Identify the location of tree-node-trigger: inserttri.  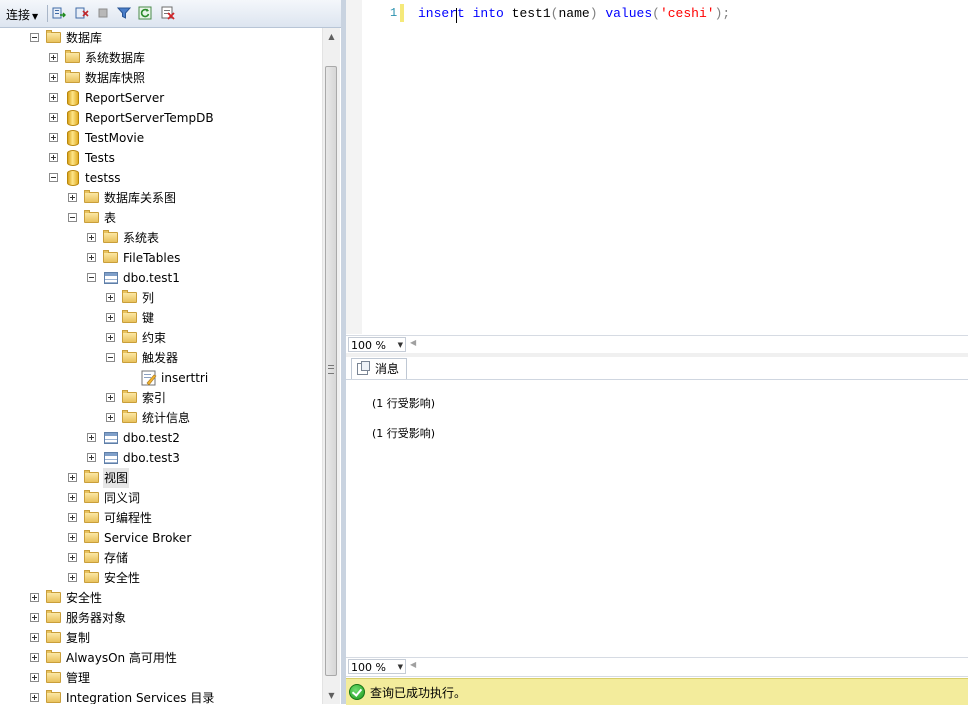
(222, 378).